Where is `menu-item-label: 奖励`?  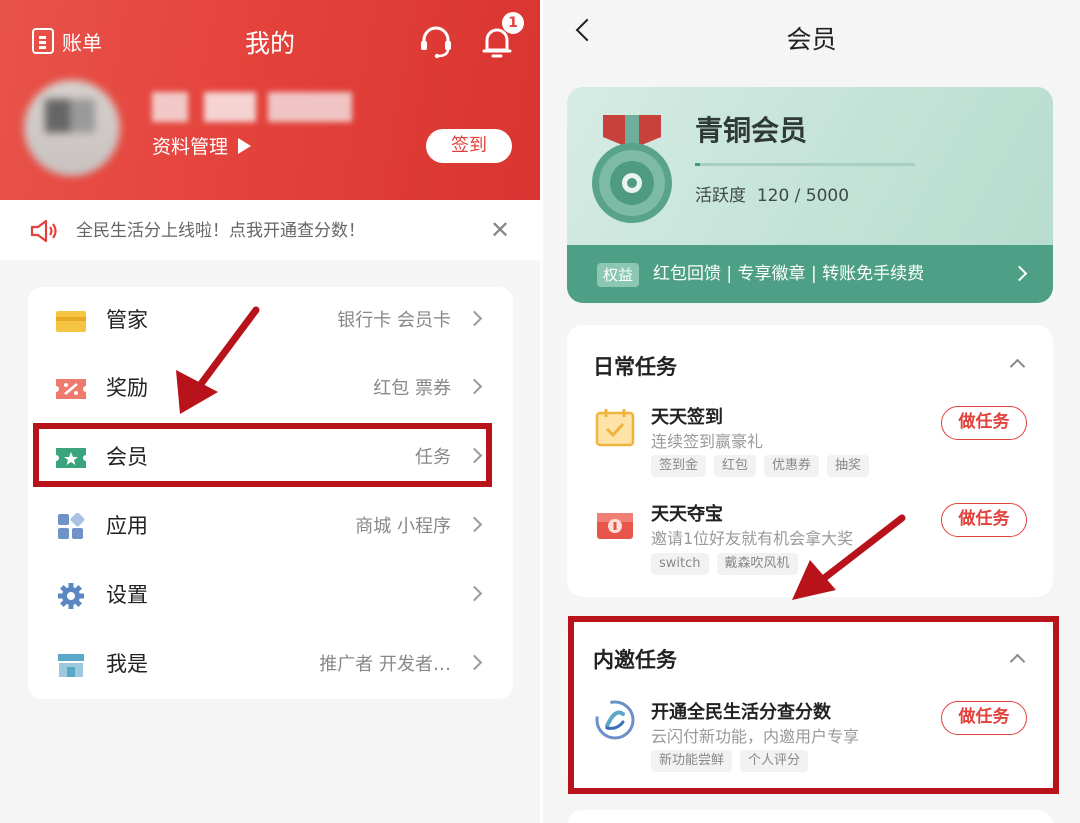 menu-item-label: 奖励 is located at coordinates (127, 388).